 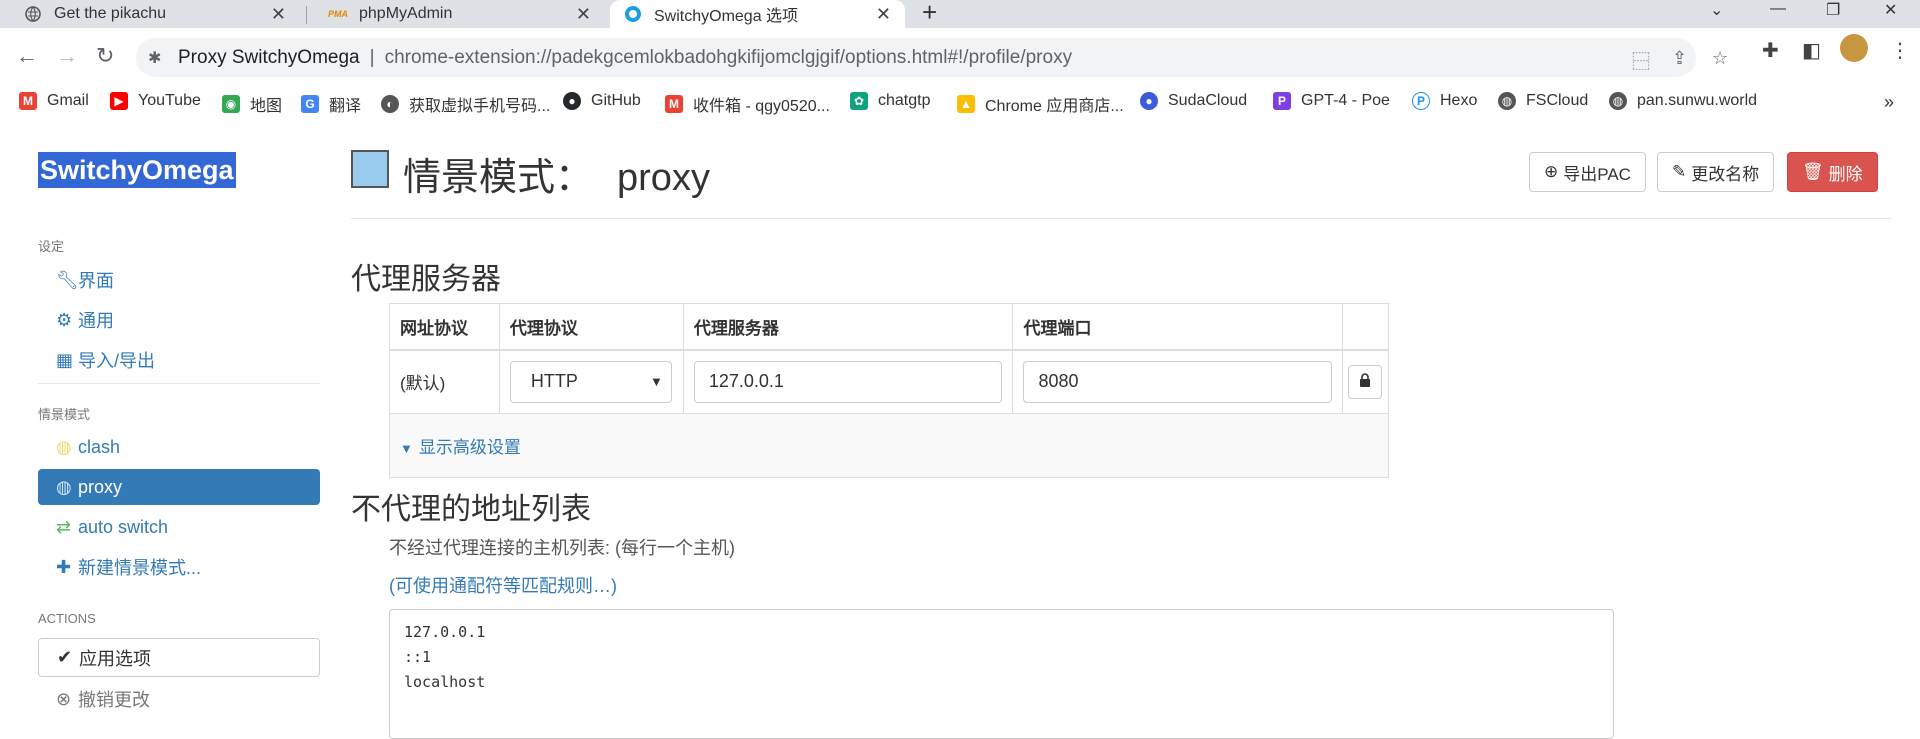 I want to click on bookmark-sudacloud: ● SudaCloud, so click(x=1193, y=101).